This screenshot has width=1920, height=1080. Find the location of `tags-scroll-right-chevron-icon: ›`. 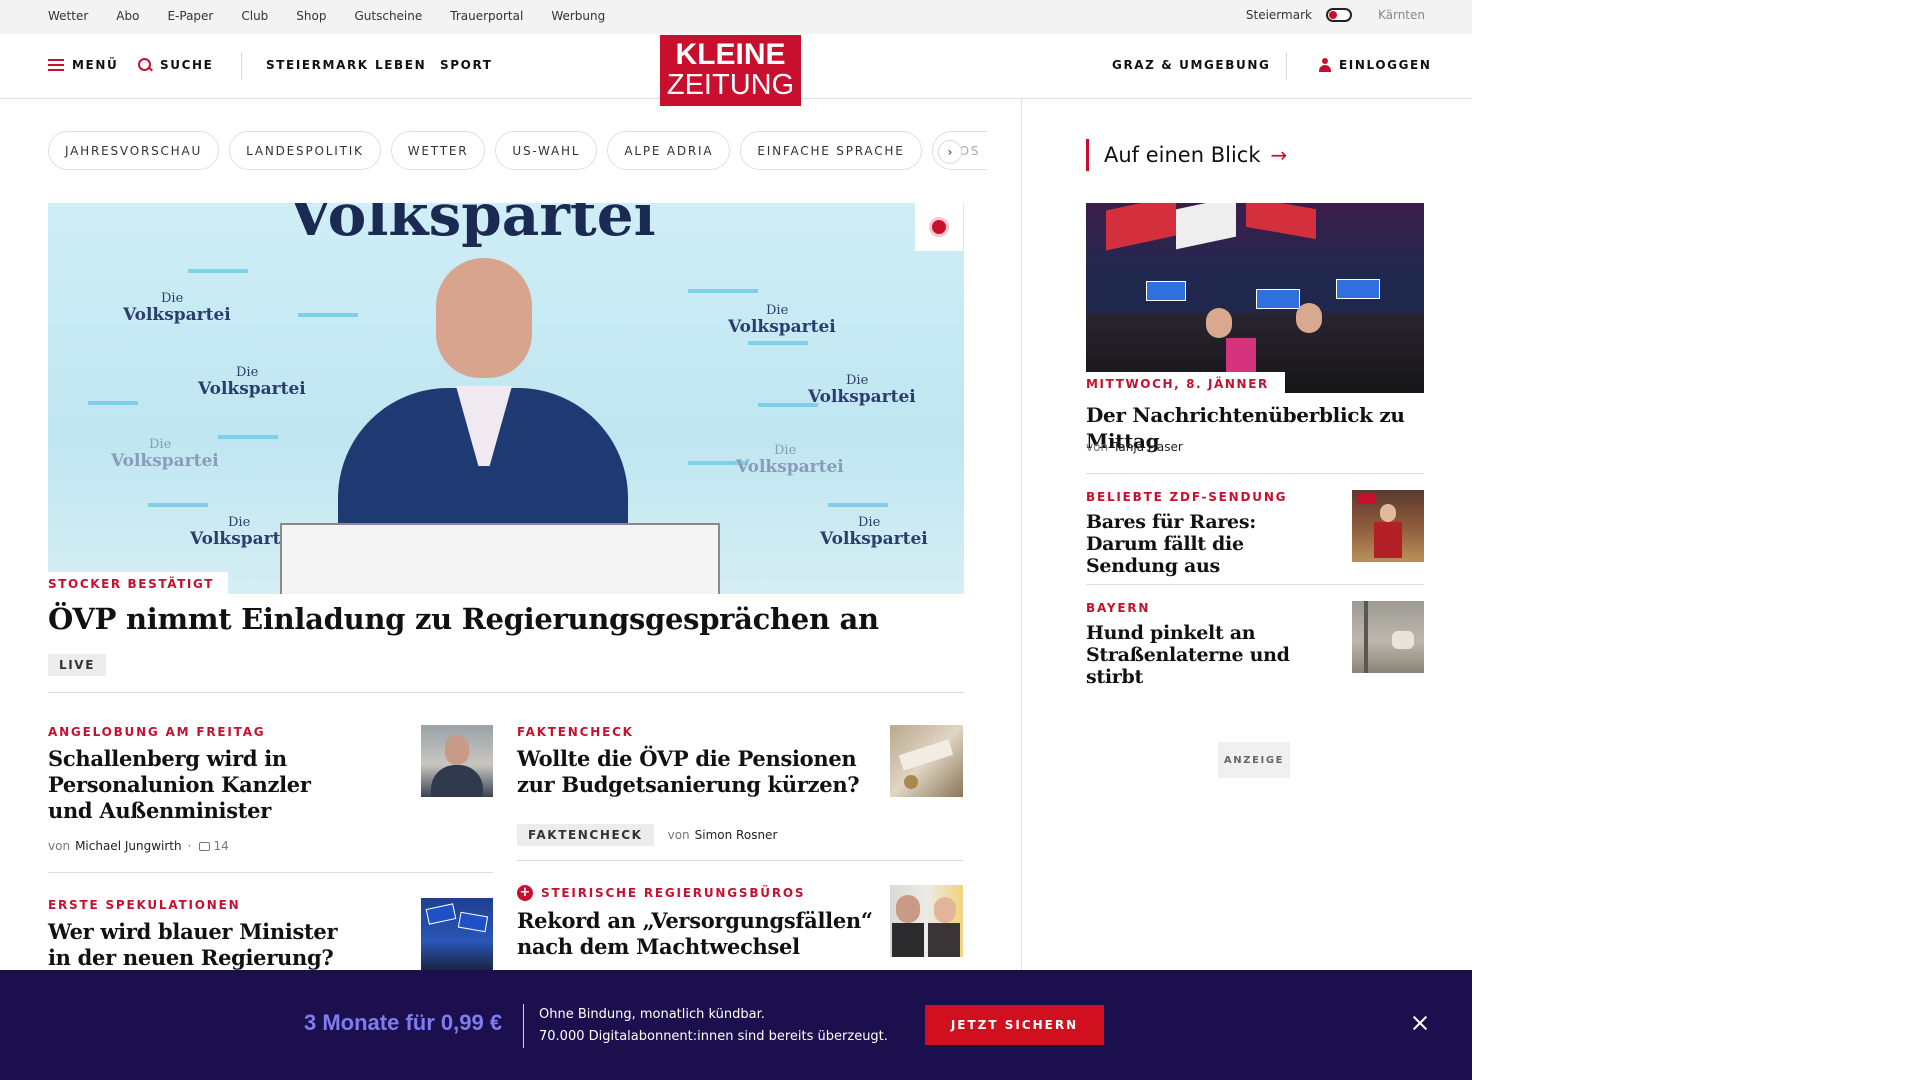

tags-scroll-right-chevron-icon: › is located at coordinates (950, 152).